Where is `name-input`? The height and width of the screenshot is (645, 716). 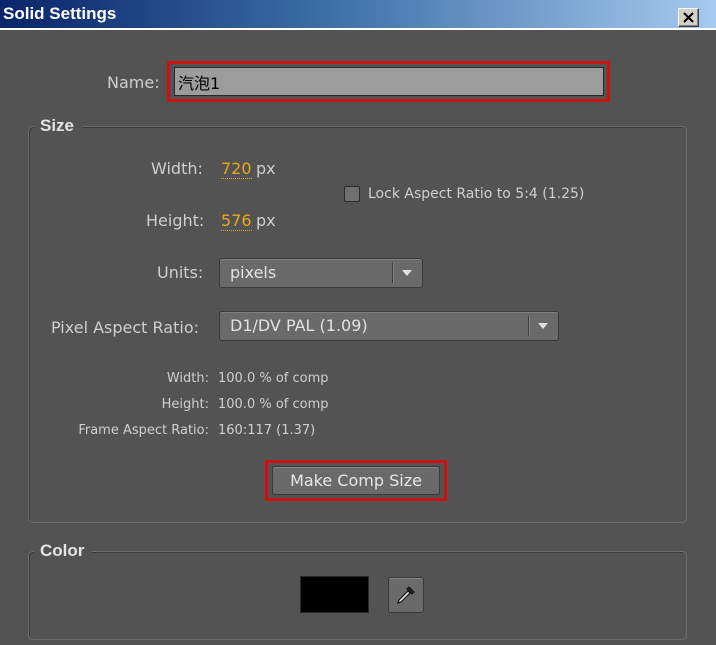
name-input is located at coordinates (389, 81).